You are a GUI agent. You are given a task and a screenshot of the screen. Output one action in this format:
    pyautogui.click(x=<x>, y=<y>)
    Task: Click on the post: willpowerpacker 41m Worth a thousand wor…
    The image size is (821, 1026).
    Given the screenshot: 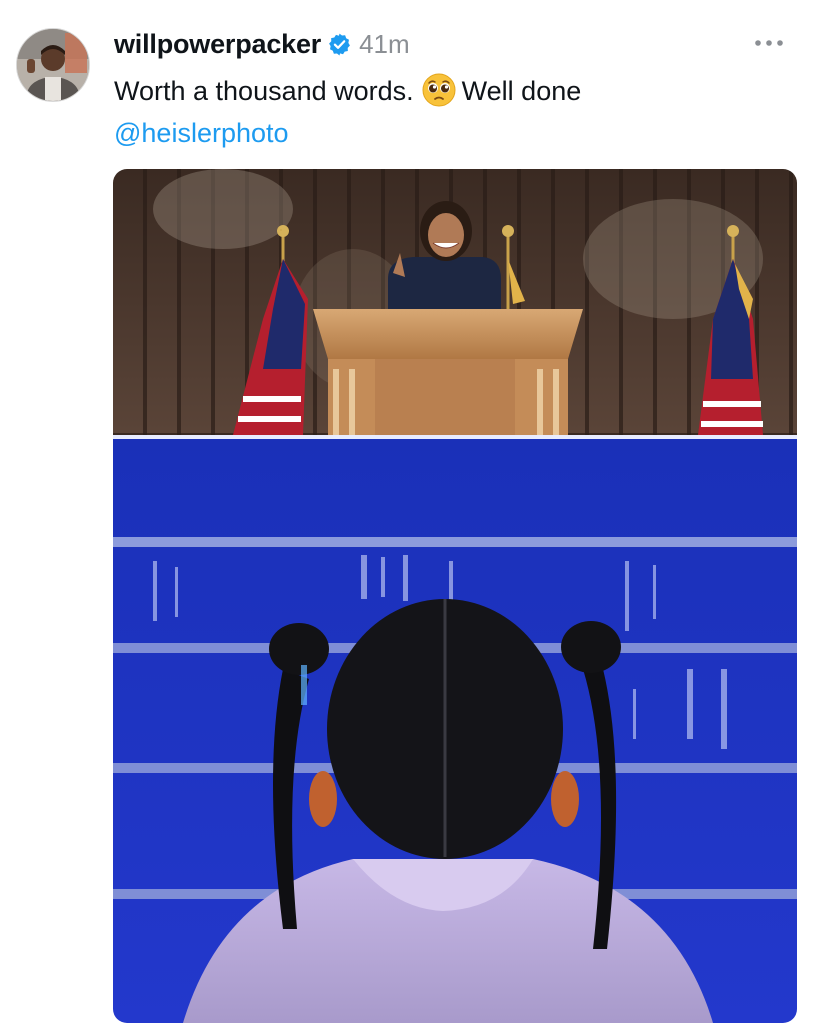 What is the action you would take?
    pyautogui.click(x=455, y=89)
    